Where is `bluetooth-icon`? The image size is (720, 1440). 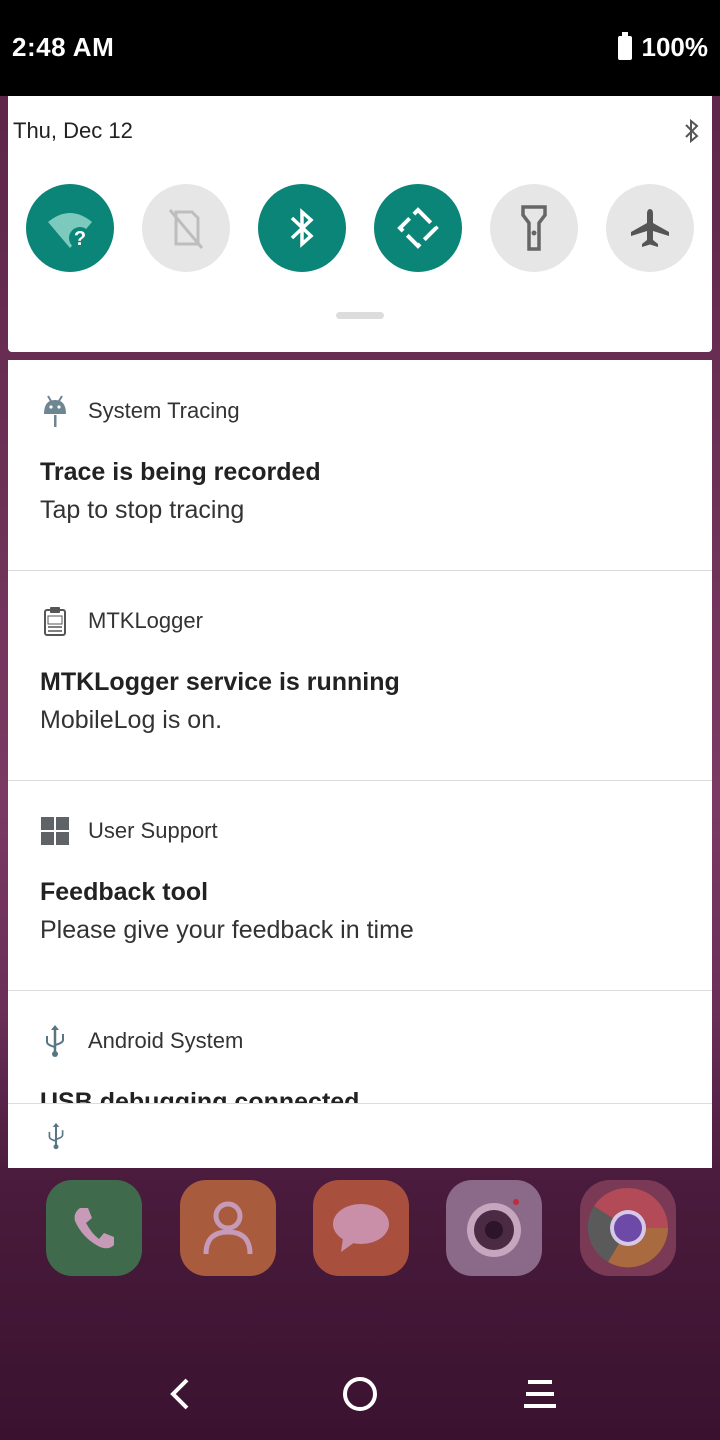
bluetooth-icon is located at coordinates (302, 228).